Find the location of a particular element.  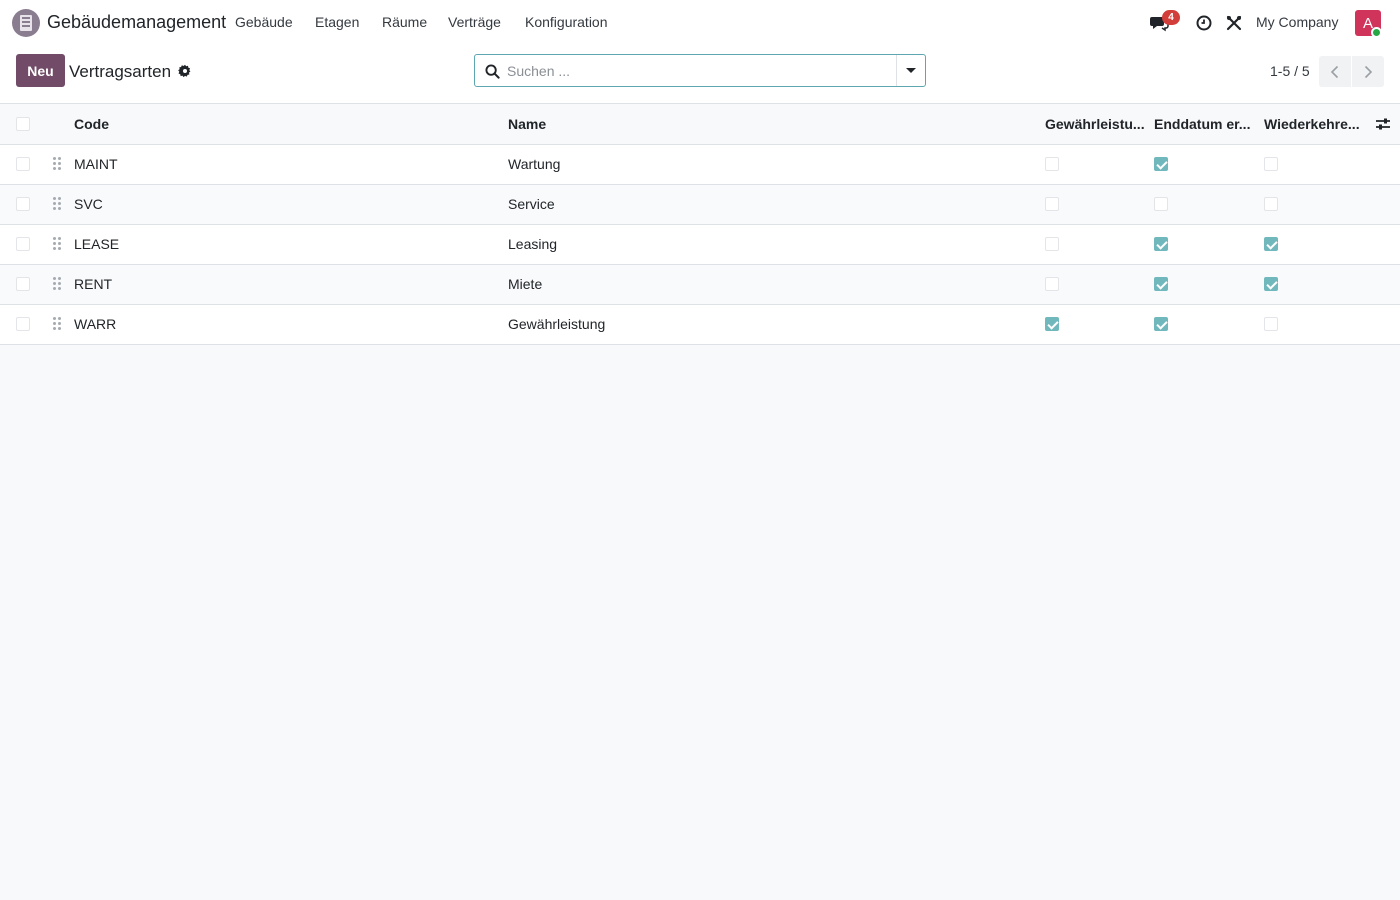

search-options-toggle is located at coordinates (910, 70).